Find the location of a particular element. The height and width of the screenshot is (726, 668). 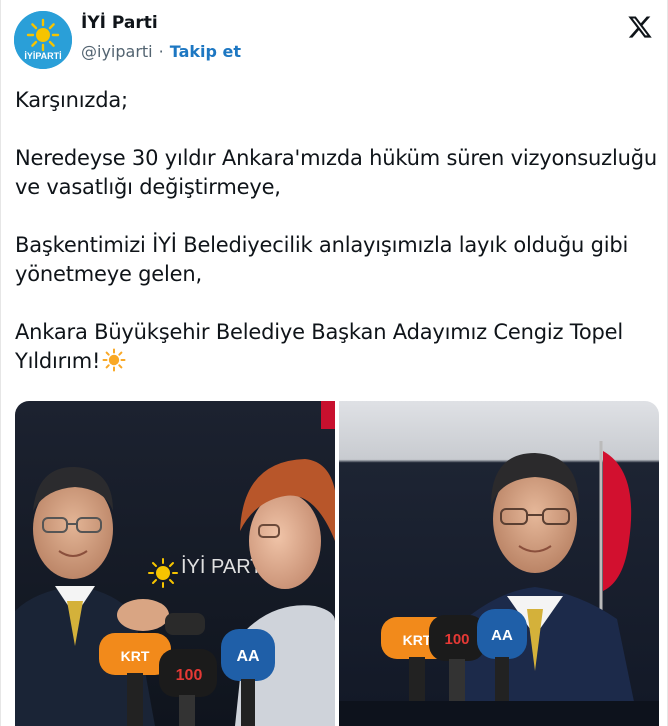

follow-button: Takip et is located at coordinates (205, 51).